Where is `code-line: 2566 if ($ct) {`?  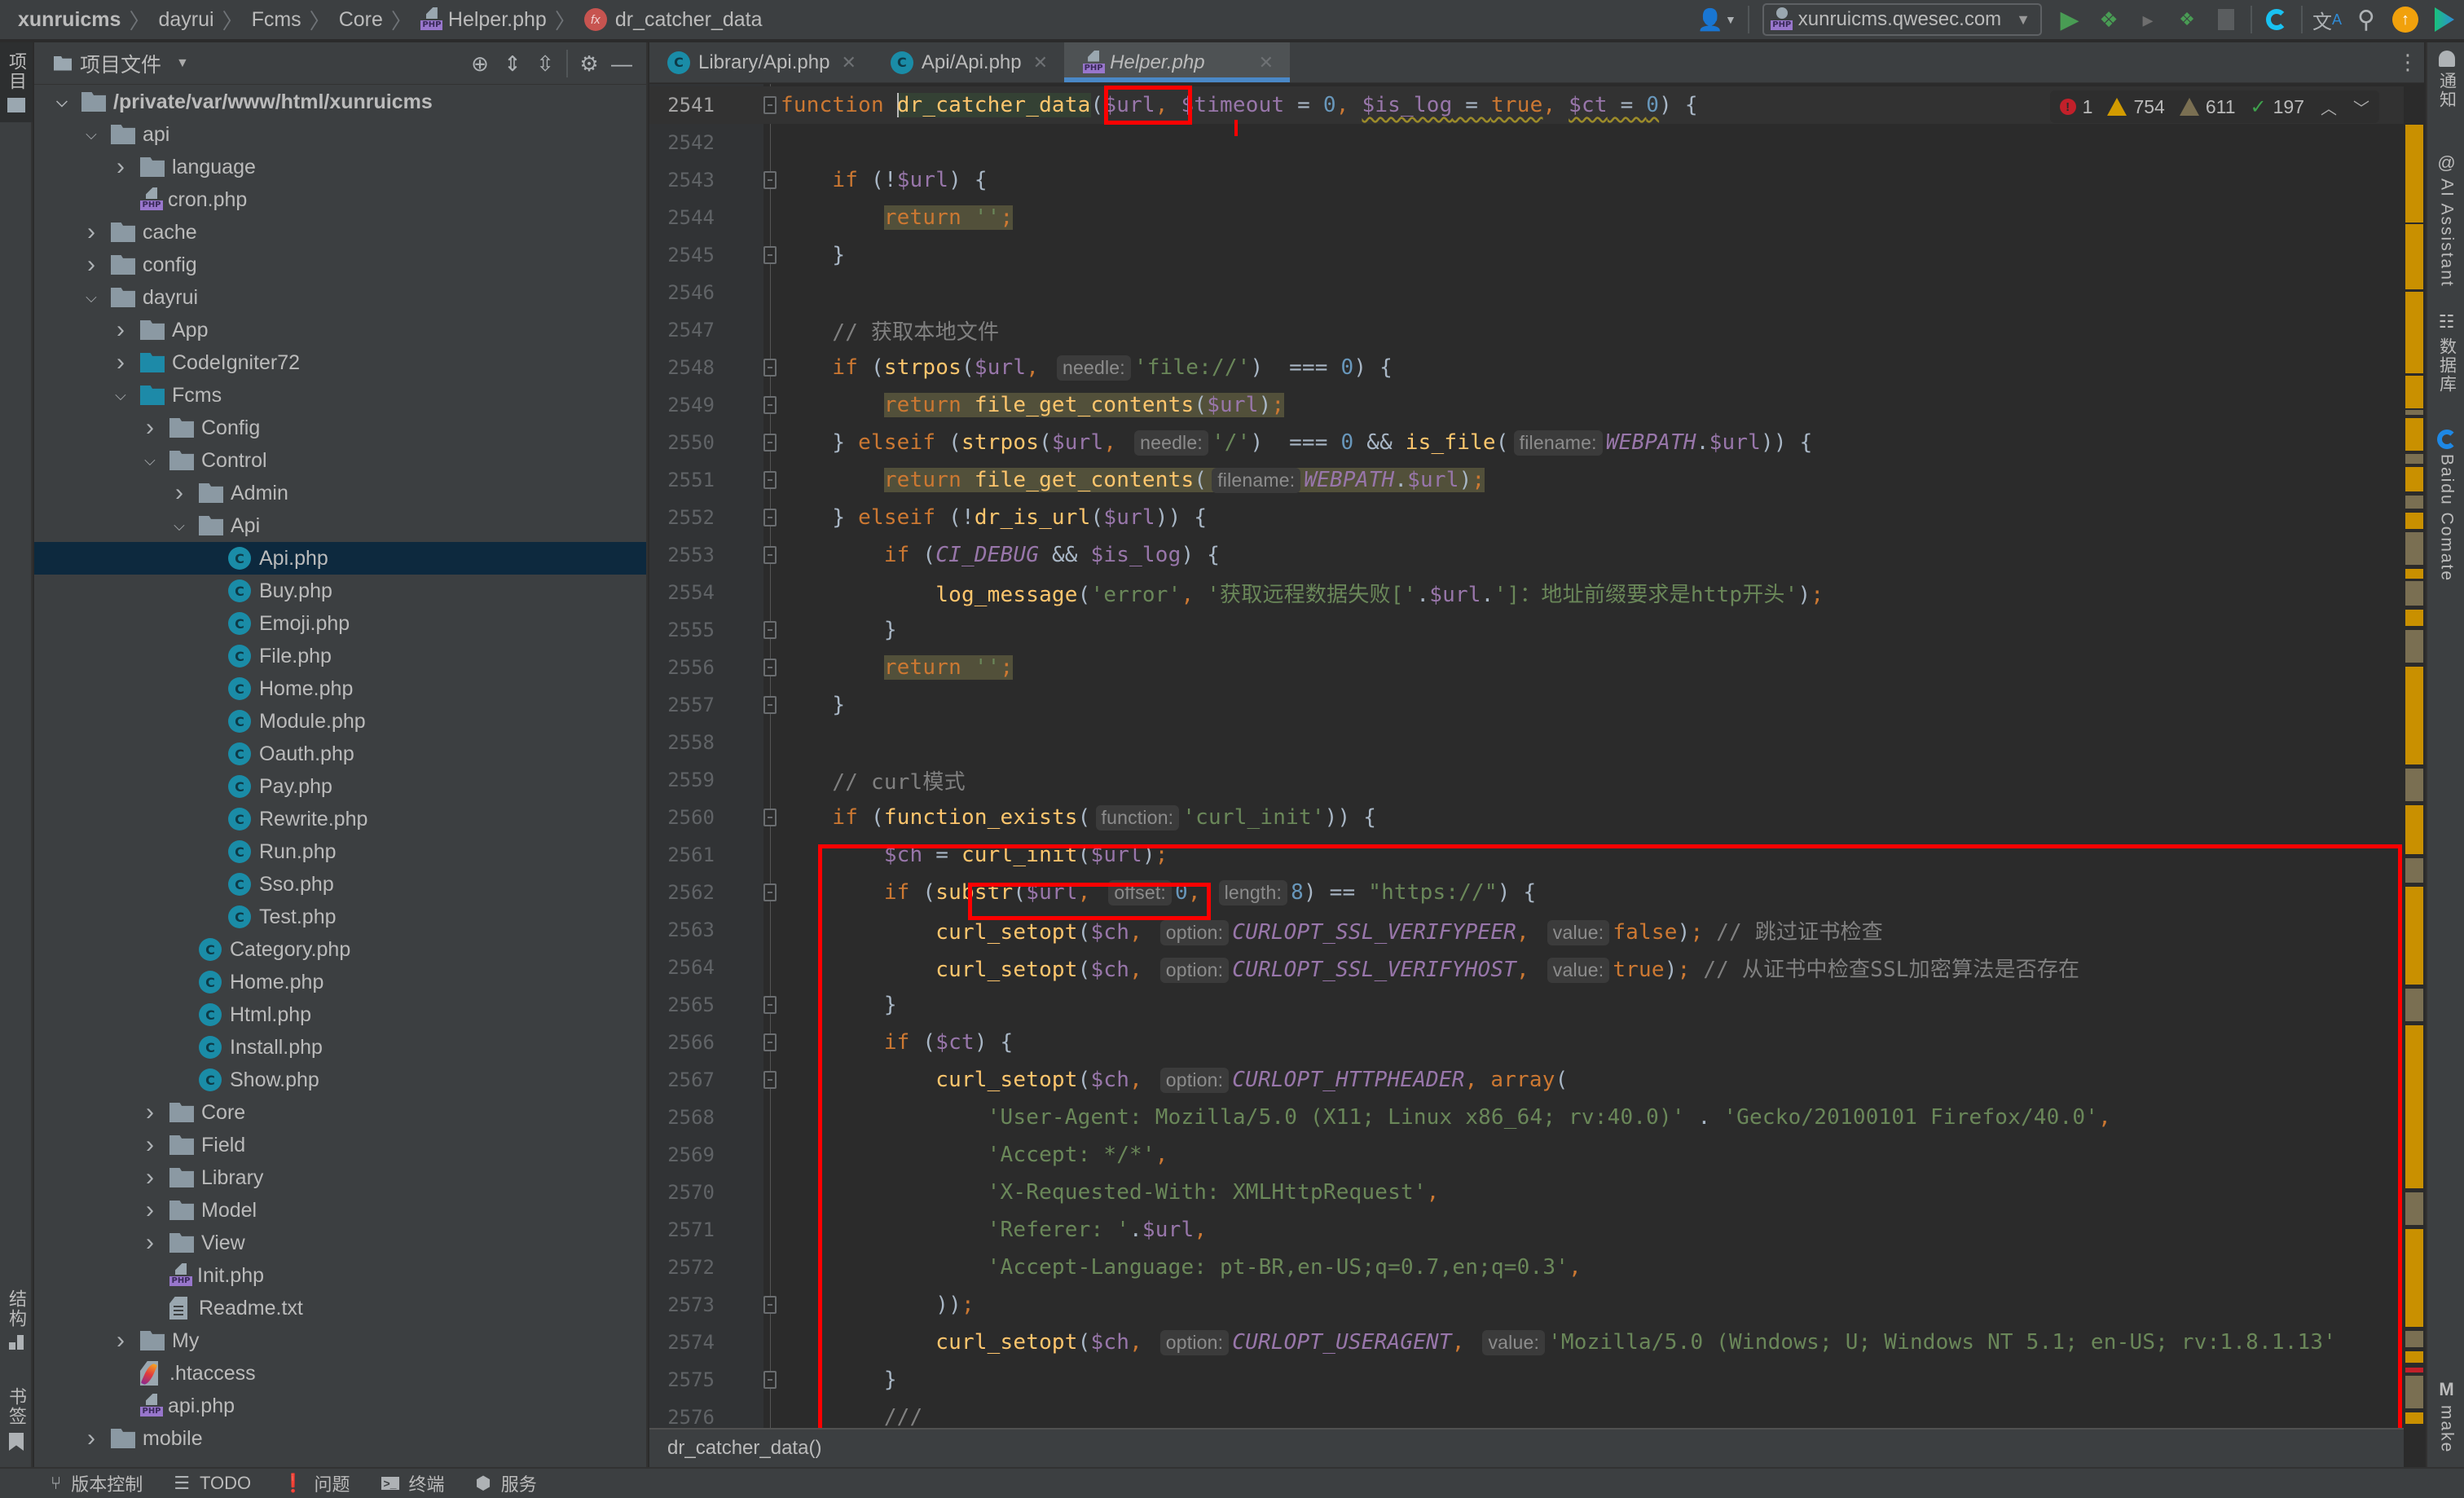 code-line: 2566 if ($ct) { is located at coordinates (1526, 1042).